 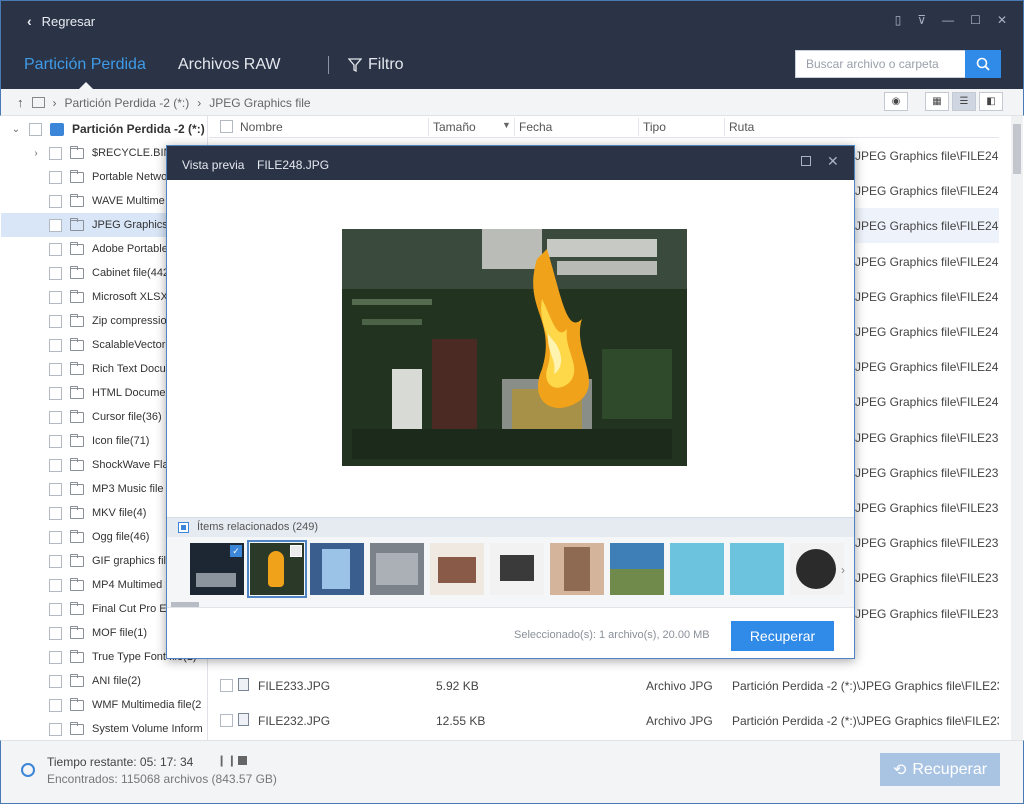 I want to click on column-name: Nombre, so click(x=261, y=127).